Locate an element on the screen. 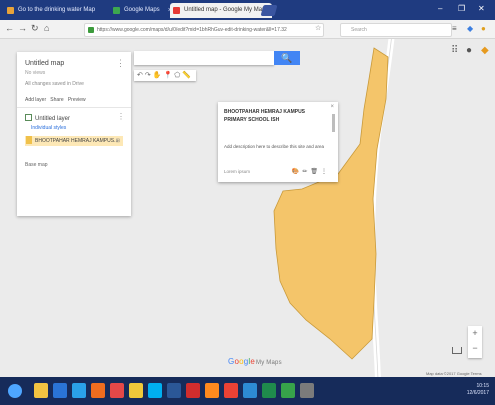 This screenshot has width=495, height=405. map-title: Untitled map is located at coordinates (44, 63).